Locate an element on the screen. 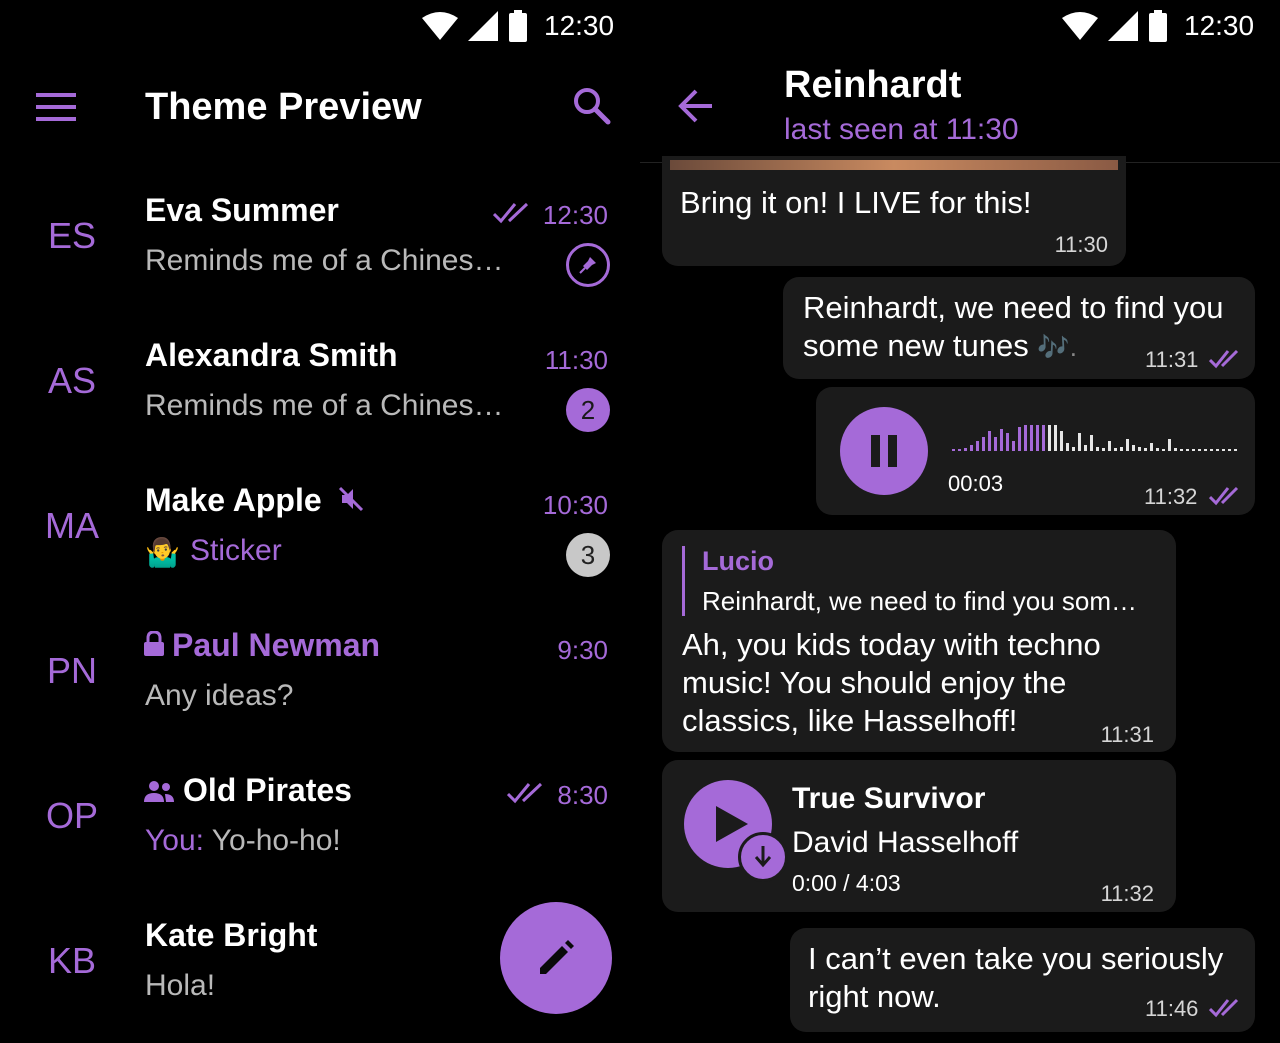 This screenshot has width=1280, height=1043. chat-name: Make Apple is located at coordinates (233, 500).